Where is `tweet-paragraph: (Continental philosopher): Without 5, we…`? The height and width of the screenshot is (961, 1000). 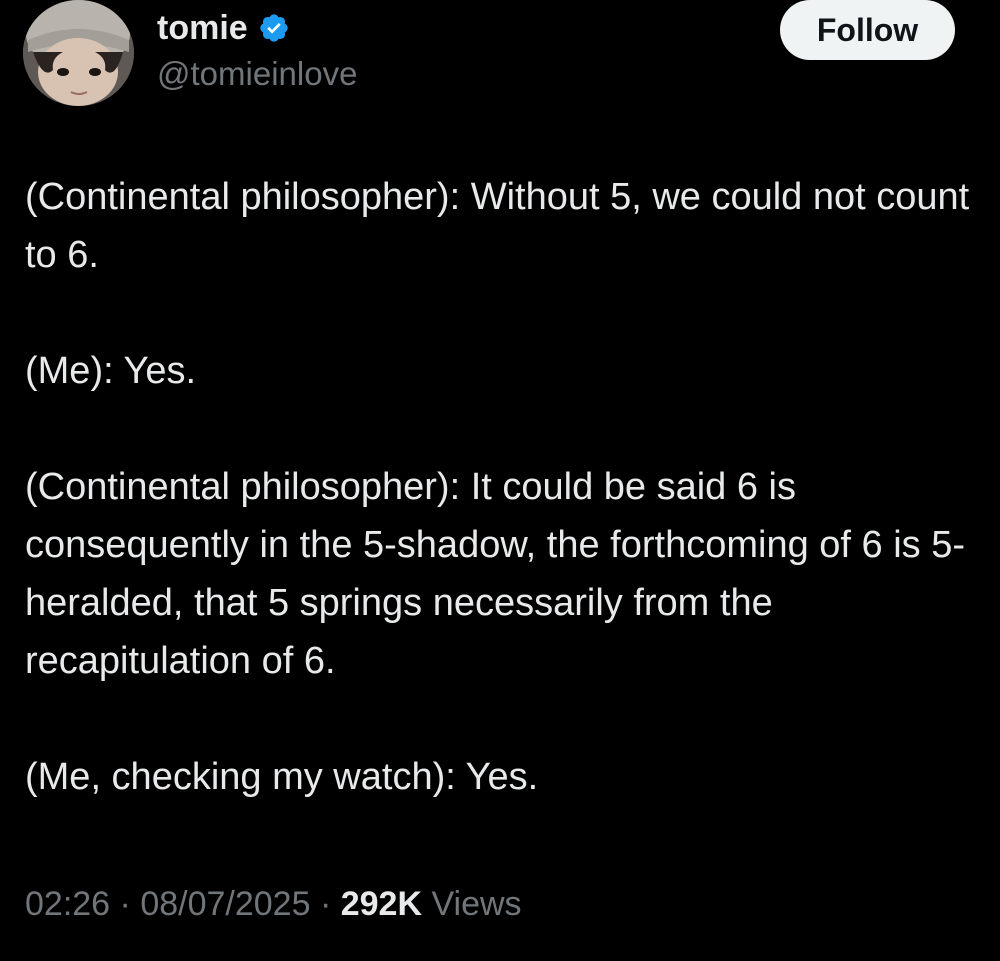
tweet-paragraph: (Continental philosopher): Without 5, we… is located at coordinates (497, 226).